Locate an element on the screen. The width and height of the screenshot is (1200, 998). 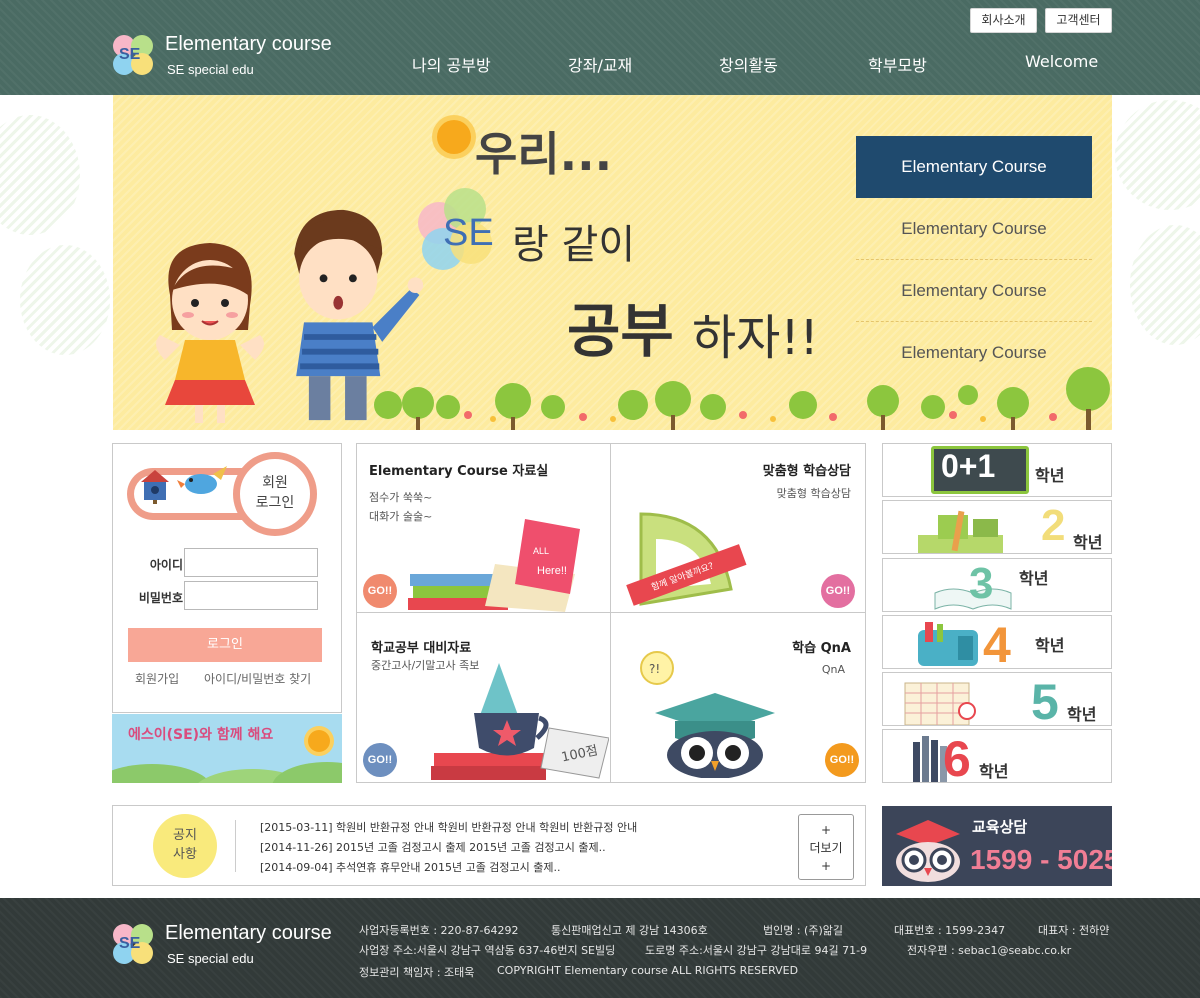
more-label: 더보기 is located at coordinates (826, 848).